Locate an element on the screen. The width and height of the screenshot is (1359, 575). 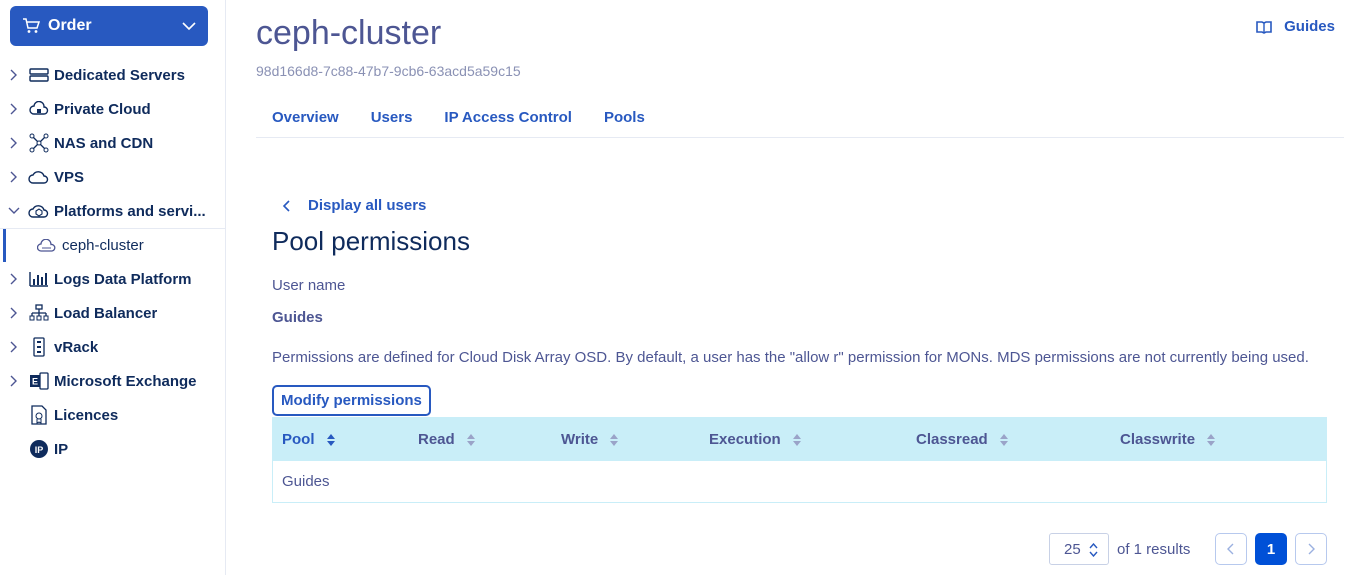
sidebar-item-licences: Licences is located at coordinates (113, 415).